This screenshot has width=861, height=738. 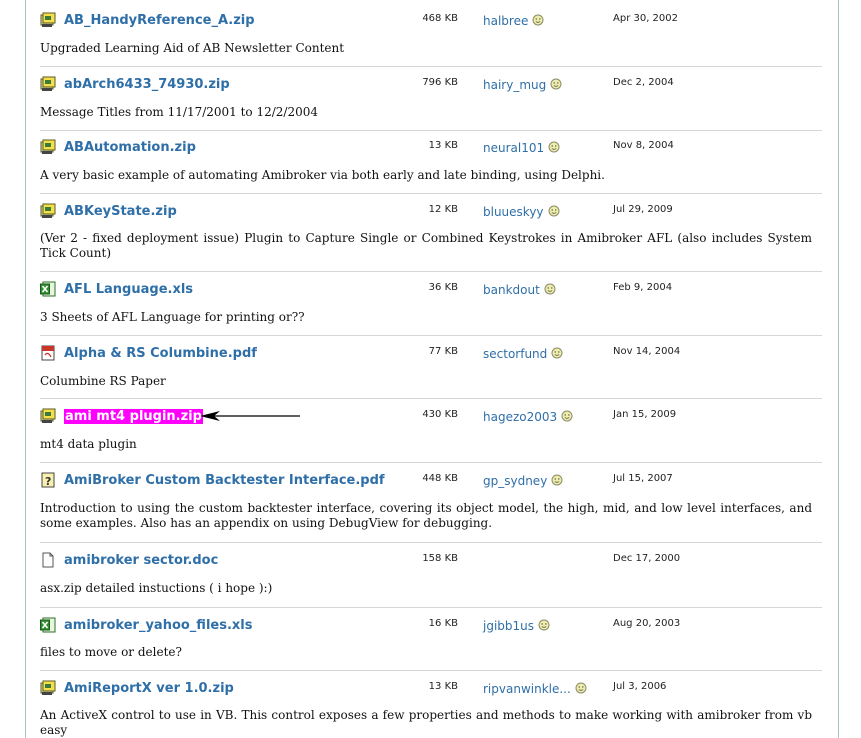 I want to click on arrow-annotation, so click(x=250, y=416).